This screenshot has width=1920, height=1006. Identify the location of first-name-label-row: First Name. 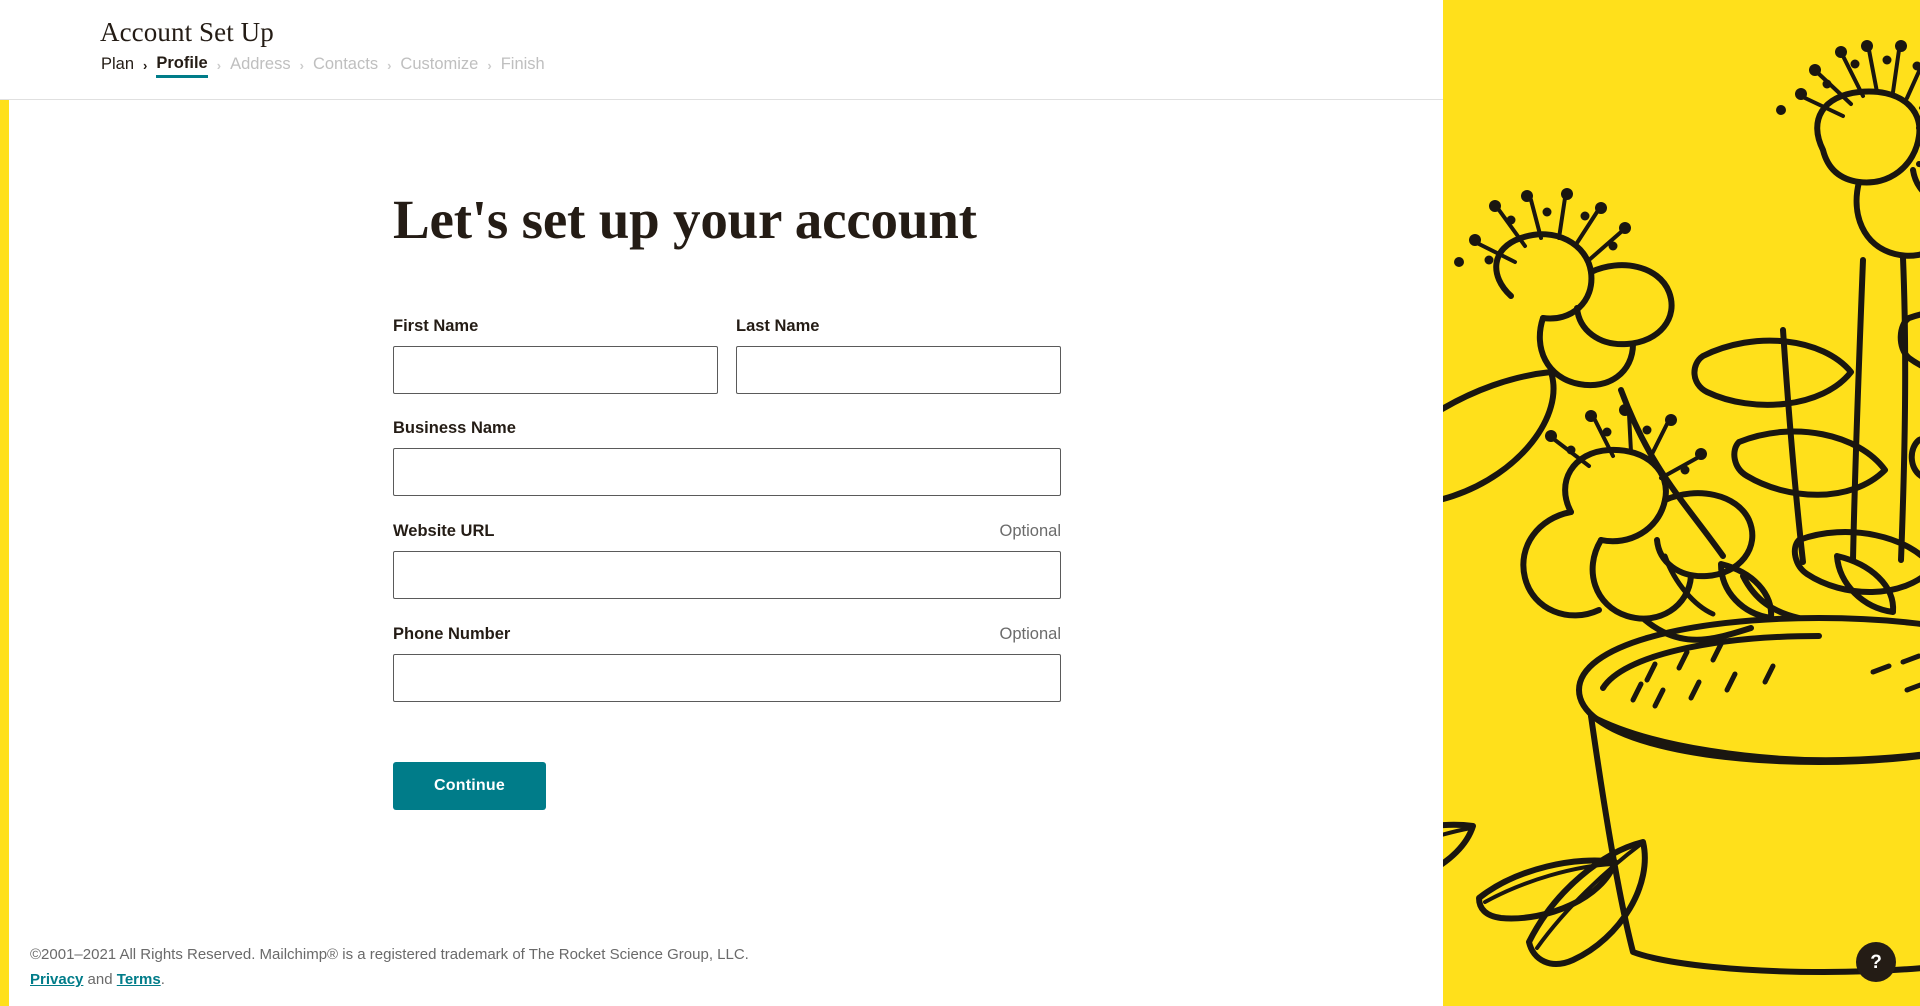
(555, 326).